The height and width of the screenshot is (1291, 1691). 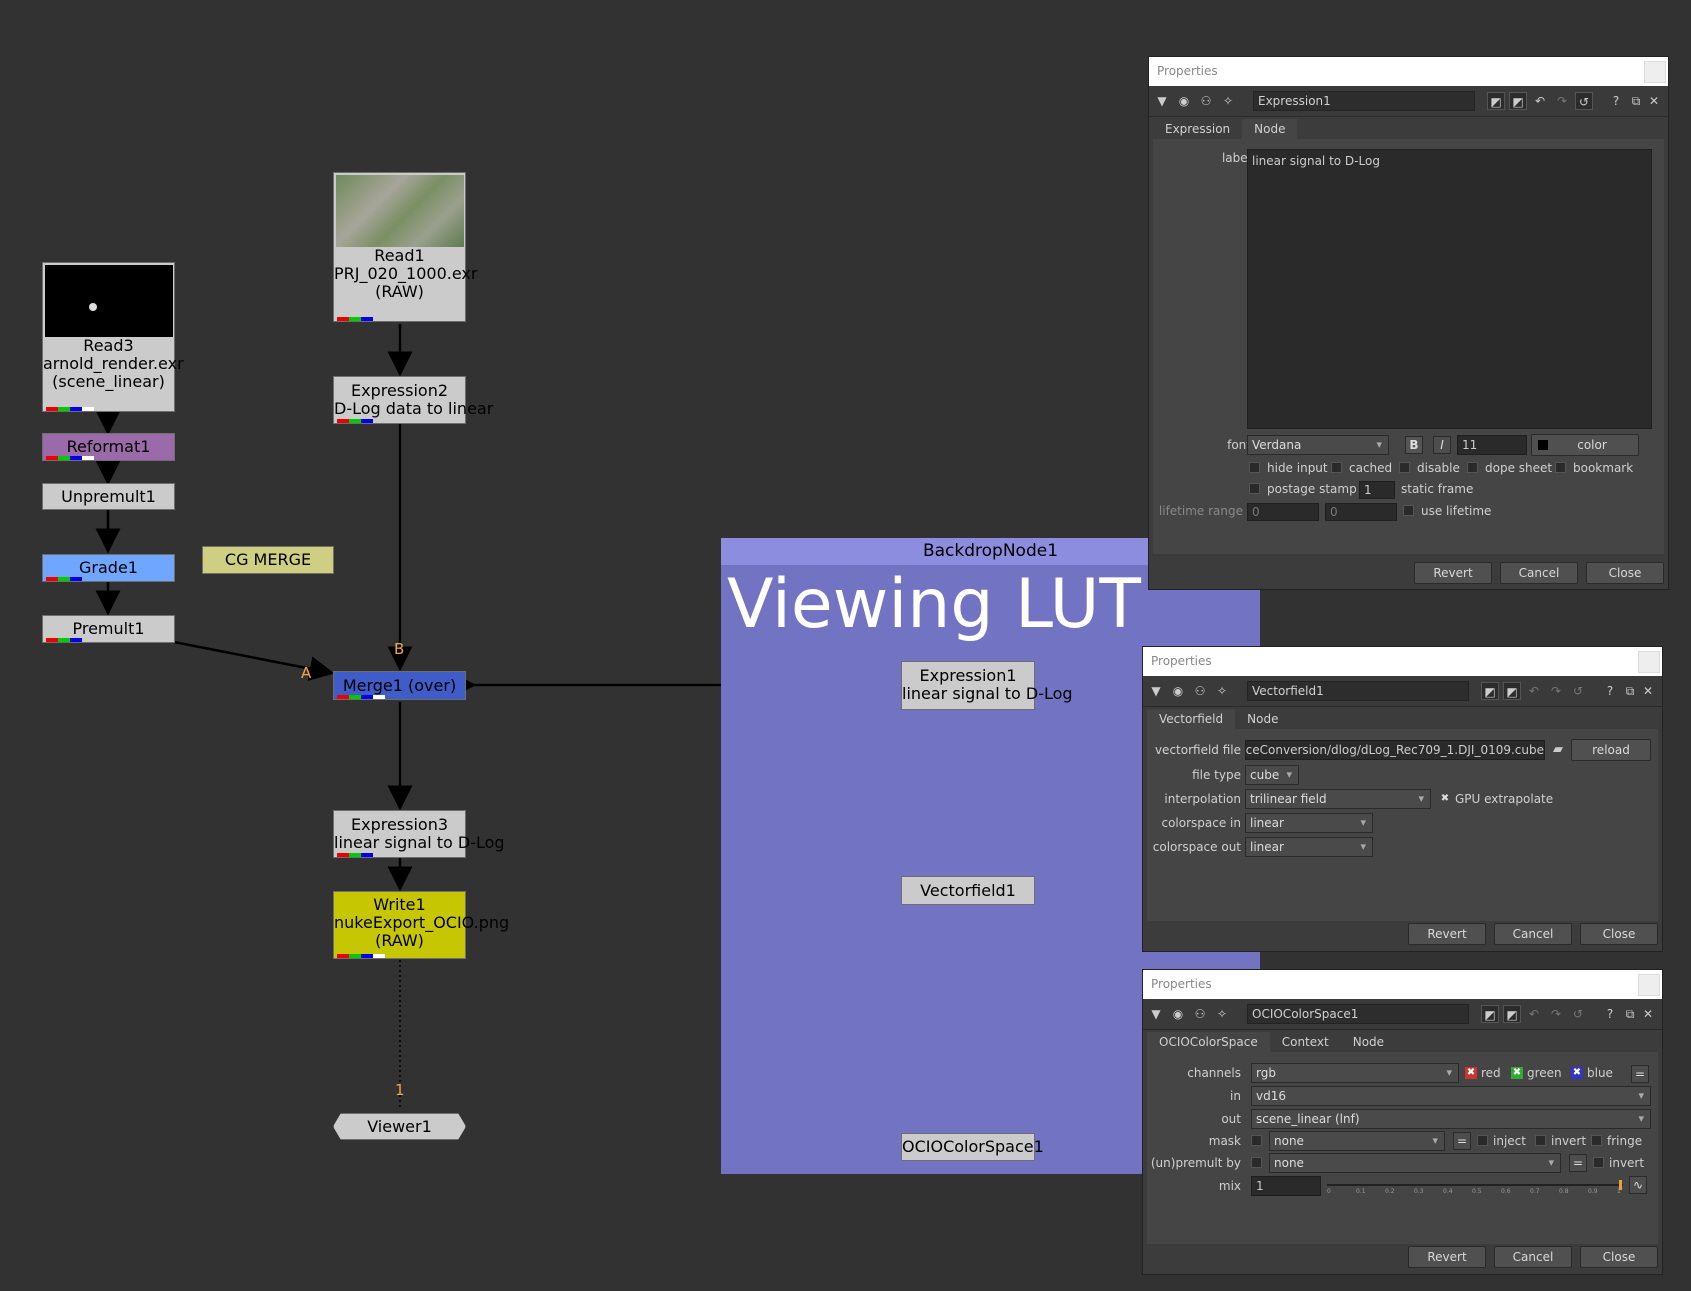 I want to click on tab-expression: Expression, so click(x=1197, y=129).